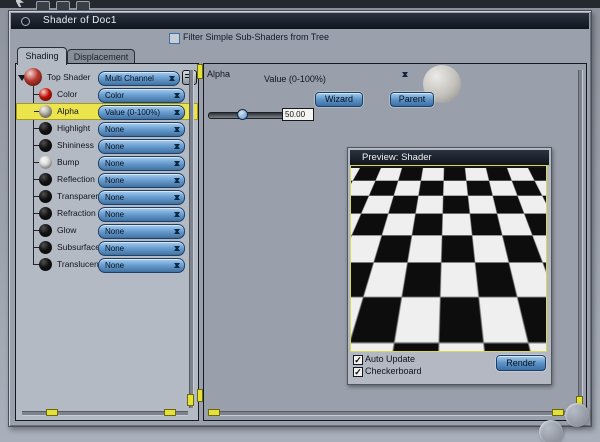 The image size is (600, 442). I want to click on preview-render-image, so click(448, 258).